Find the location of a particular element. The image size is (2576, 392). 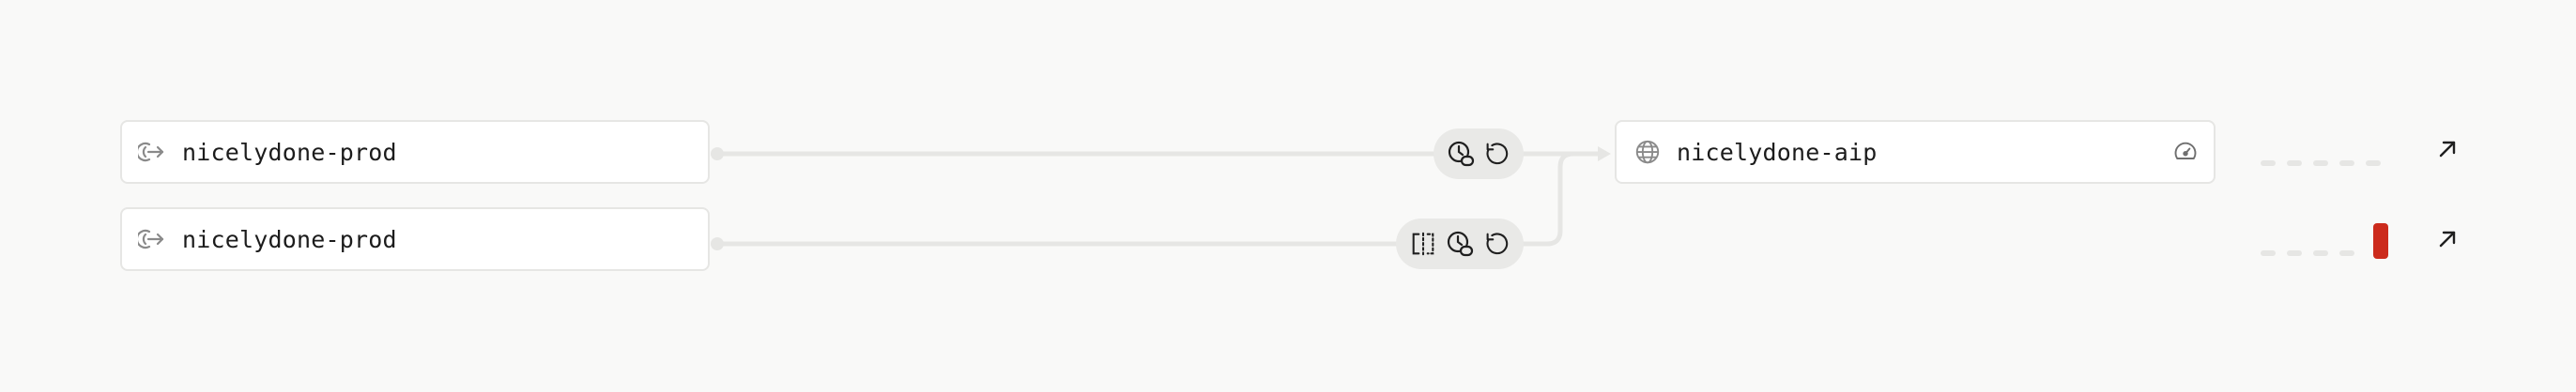

source-node-1: nicelydone-prod is located at coordinates (415, 152).